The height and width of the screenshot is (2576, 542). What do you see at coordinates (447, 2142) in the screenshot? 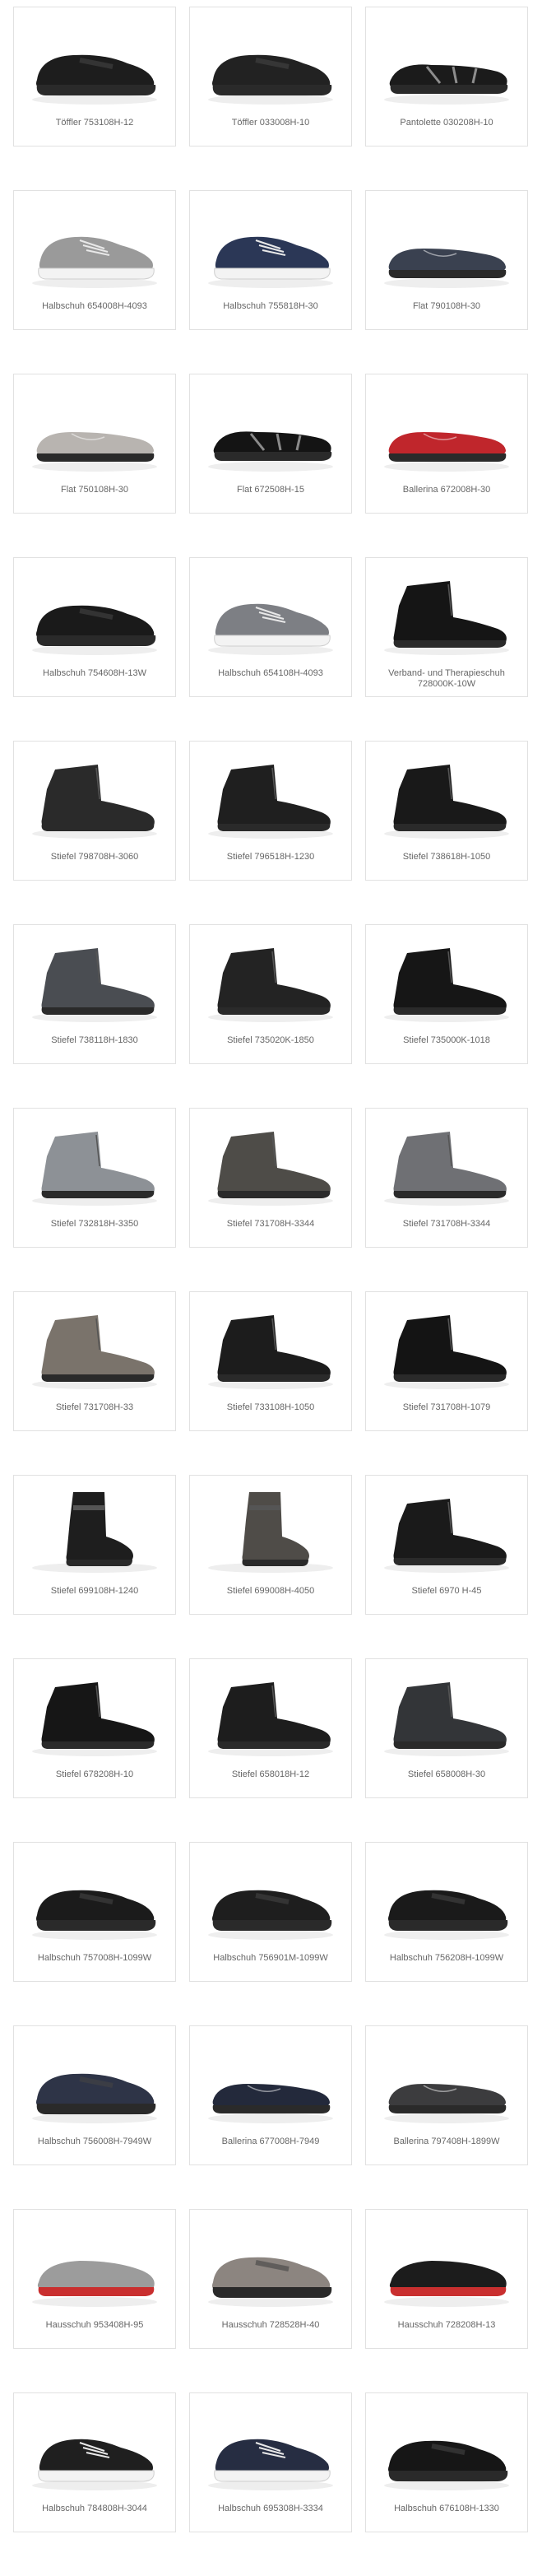
I see `product-name: Ballerina 797408H-1899W` at bounding box center [447, 2142].